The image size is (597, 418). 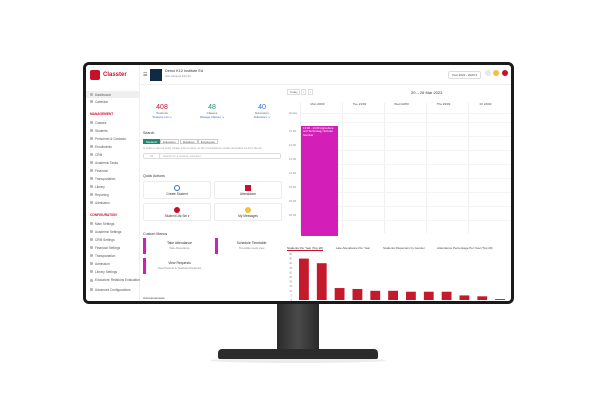 What do you see at coordinates (113, 130) in the screenshot?
I see `nav-students: Students` at bounding box center [113, 130].